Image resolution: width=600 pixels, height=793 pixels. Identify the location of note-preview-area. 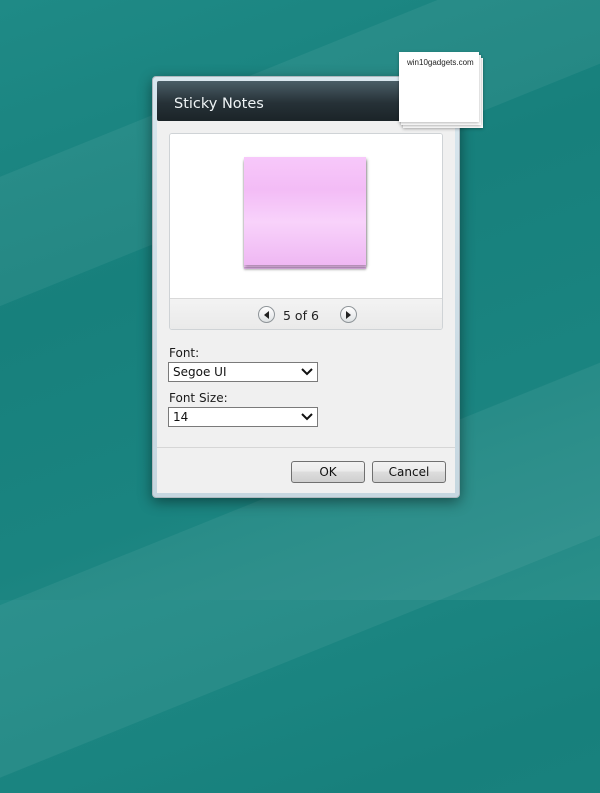
(306, 216).